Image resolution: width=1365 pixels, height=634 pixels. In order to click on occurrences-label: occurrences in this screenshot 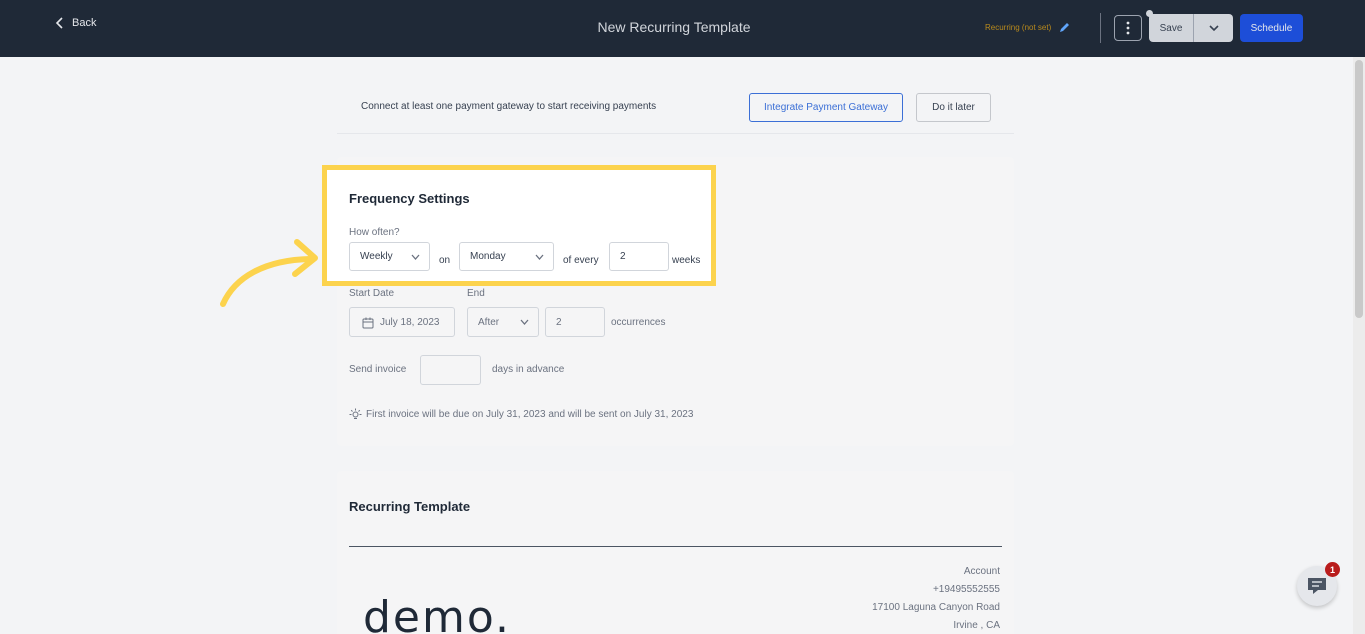, I will do `click(638, 322)`.